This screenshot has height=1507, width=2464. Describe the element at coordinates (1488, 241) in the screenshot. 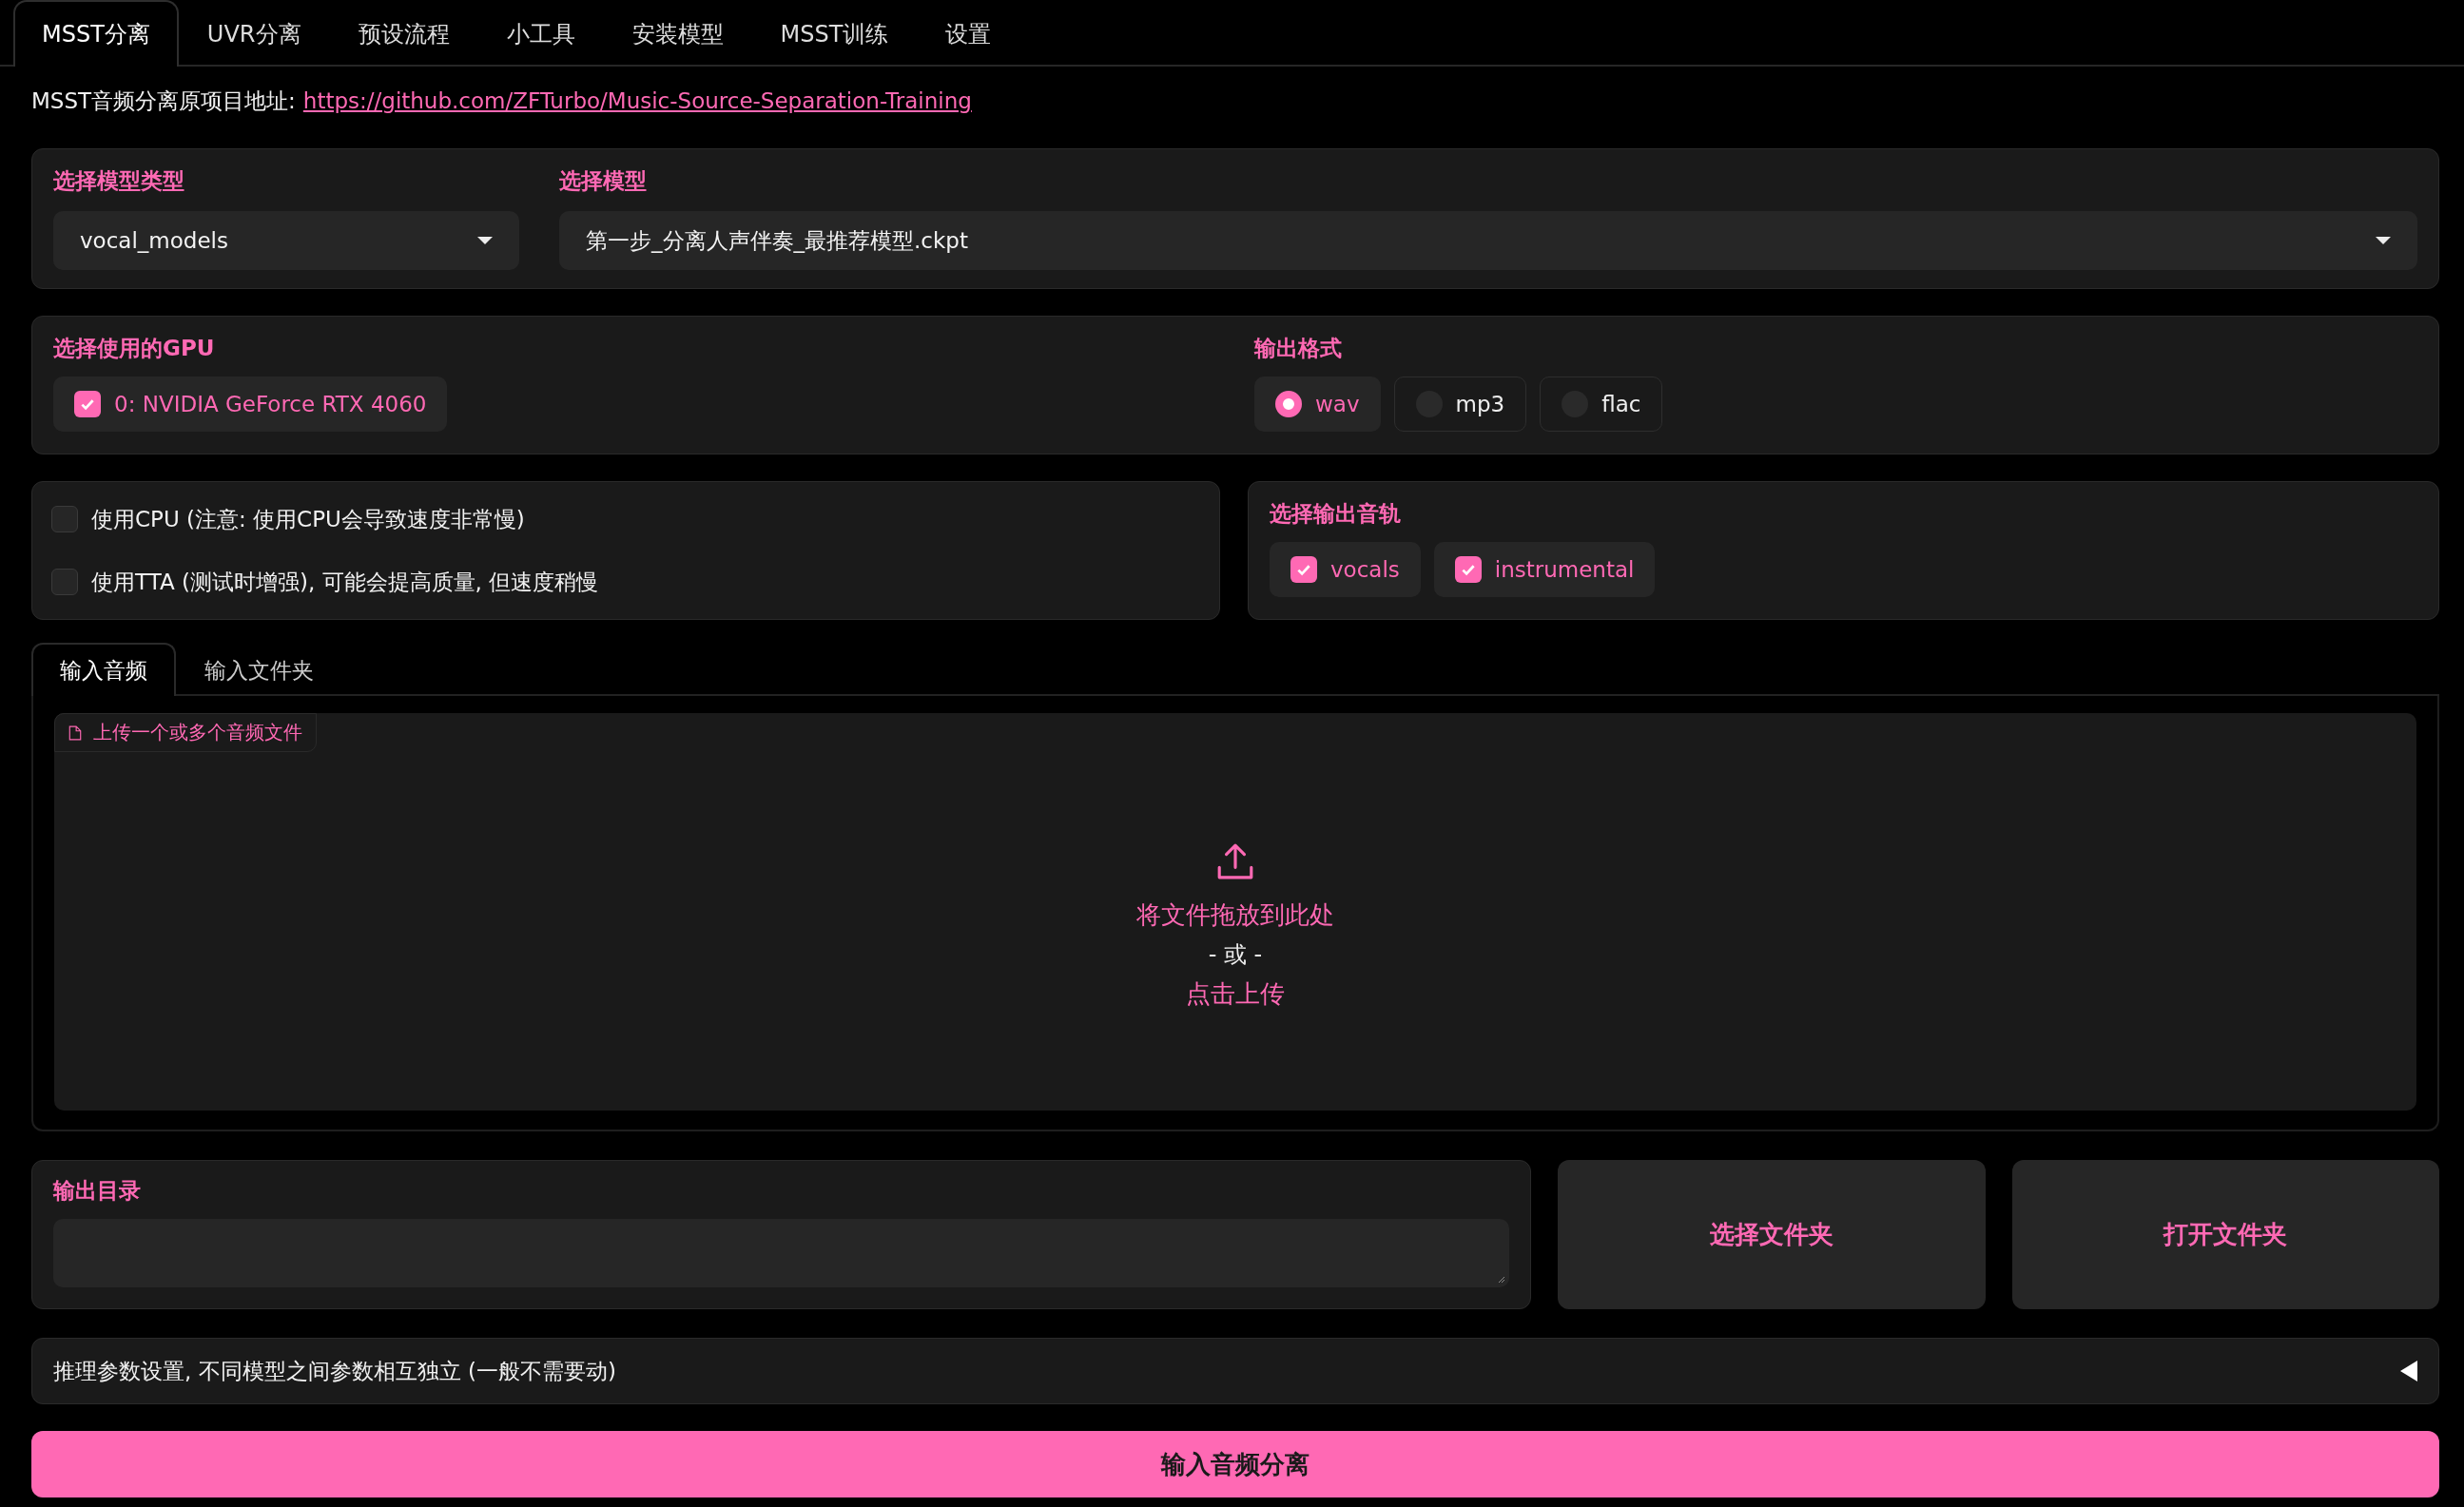

I see `model-dropdown: 第一步_分离人声伴奏_最推荐模型.ckpt` at that location.